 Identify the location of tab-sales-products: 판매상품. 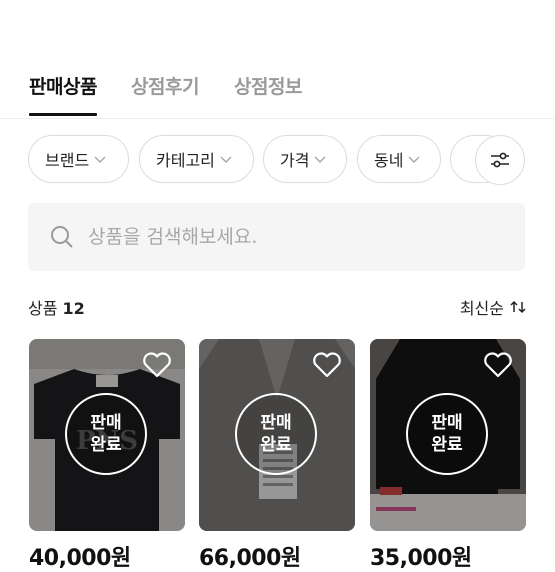
(63, 94).